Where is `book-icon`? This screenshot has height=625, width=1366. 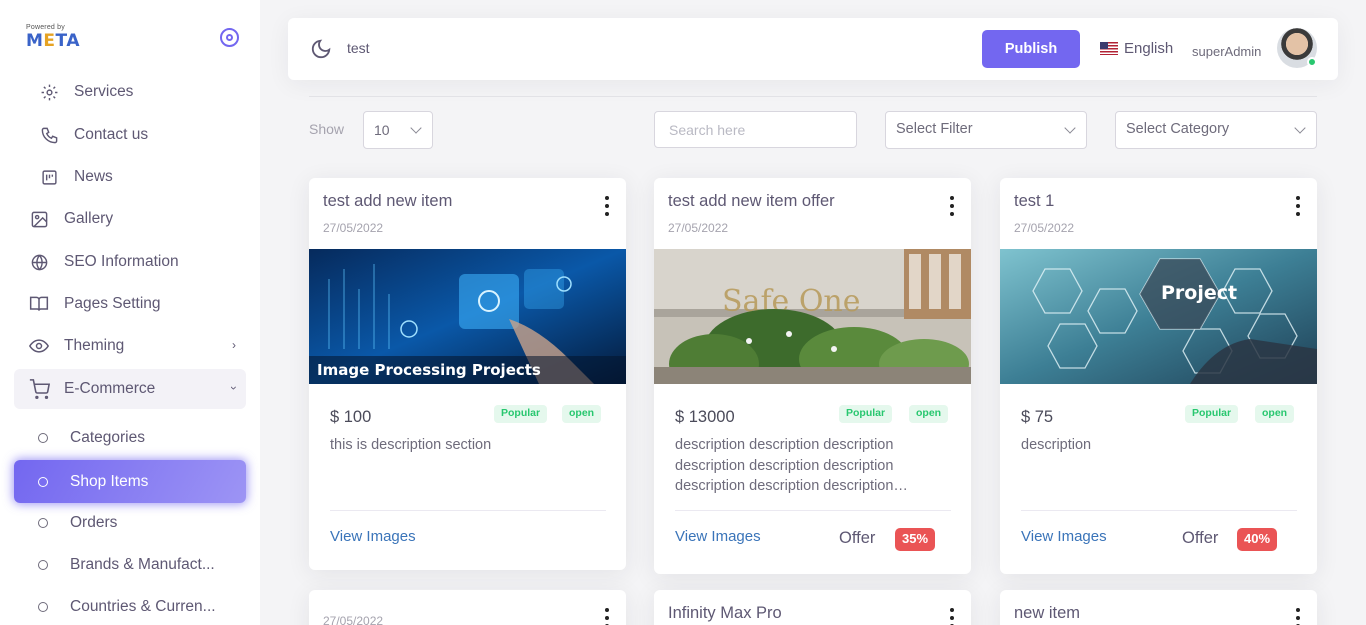 book-icon is located at coordinates (39, 304).